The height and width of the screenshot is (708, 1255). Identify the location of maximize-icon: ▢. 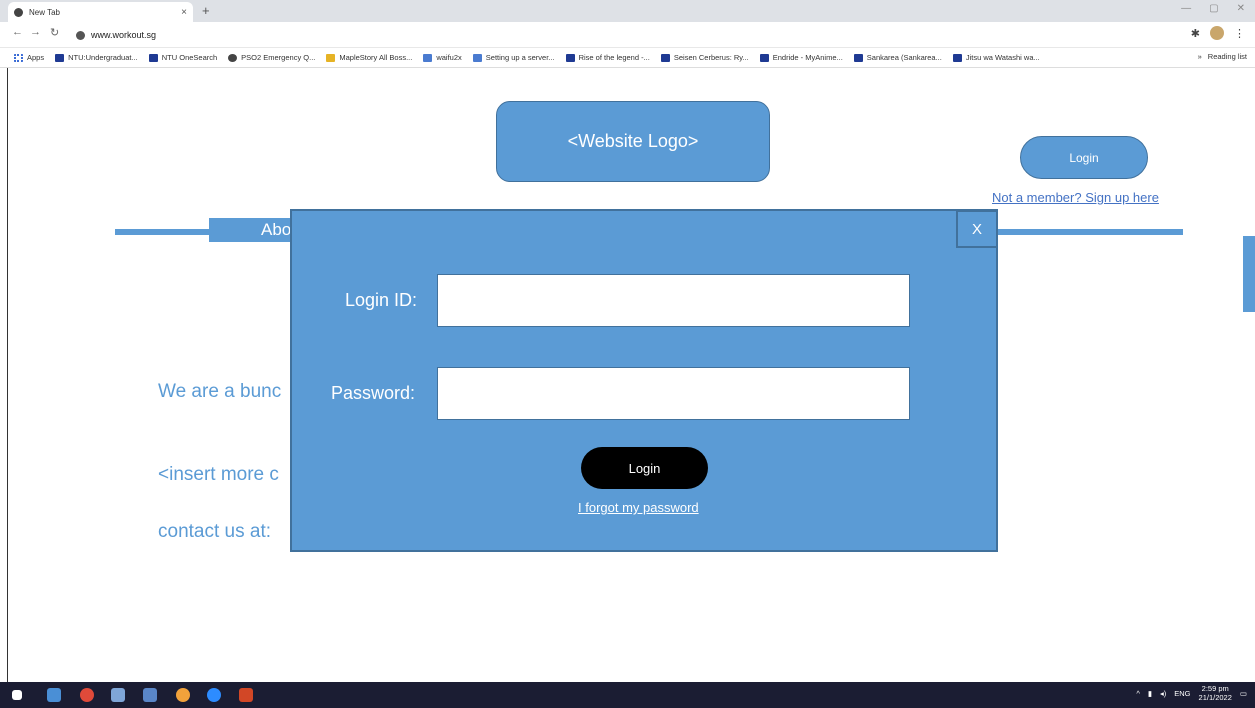
(1213, 8).